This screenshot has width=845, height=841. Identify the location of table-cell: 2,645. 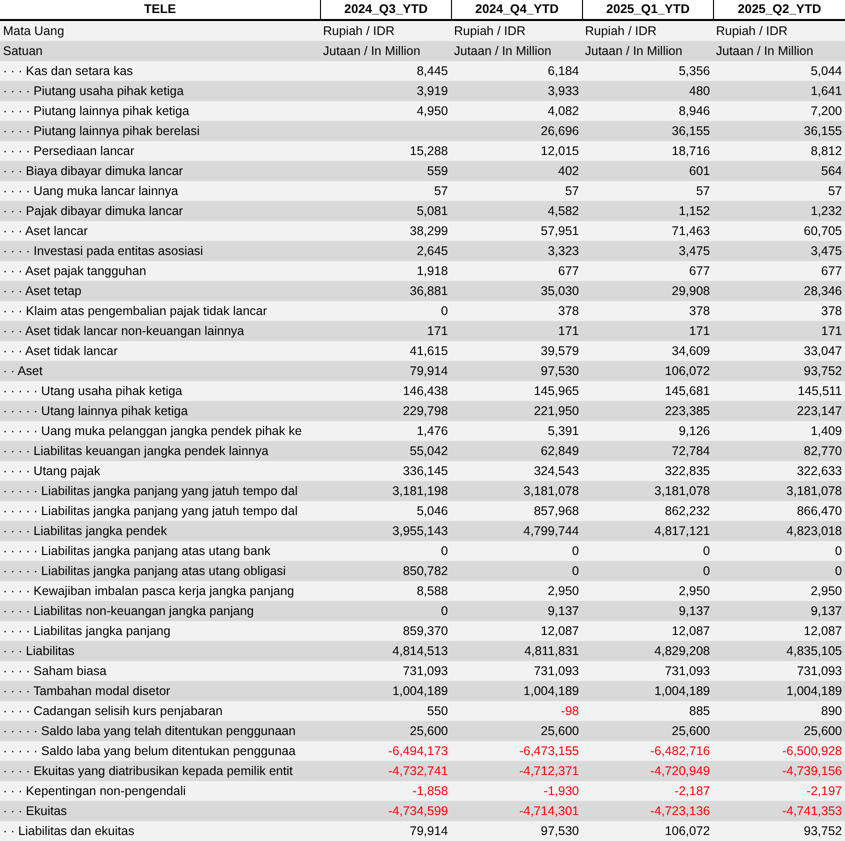
(432, 251).